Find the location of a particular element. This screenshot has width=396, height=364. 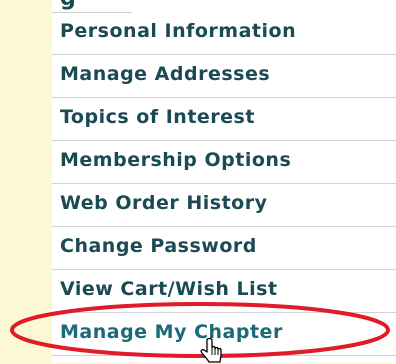

menu-item-change-password: Change Password is located at coordinates (224, 248).